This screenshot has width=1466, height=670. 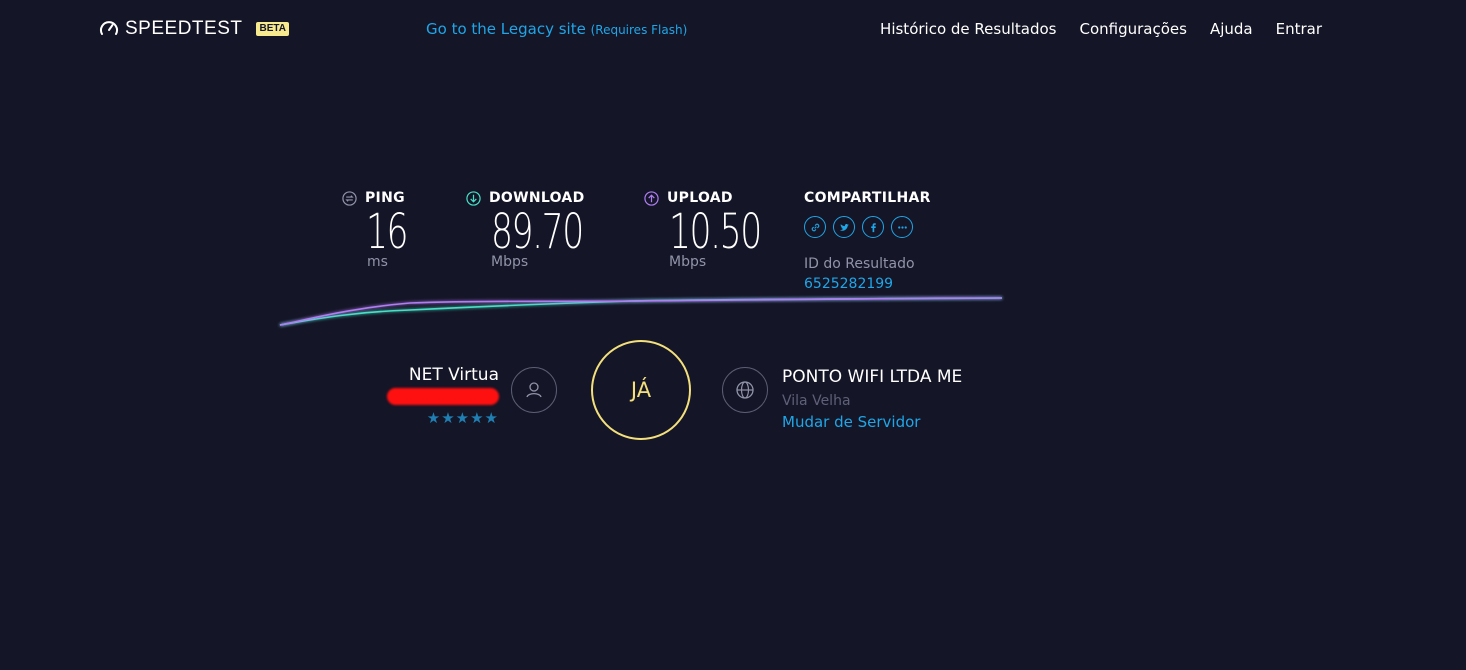 I want to click on more-icon, so click(x=902, y=227).